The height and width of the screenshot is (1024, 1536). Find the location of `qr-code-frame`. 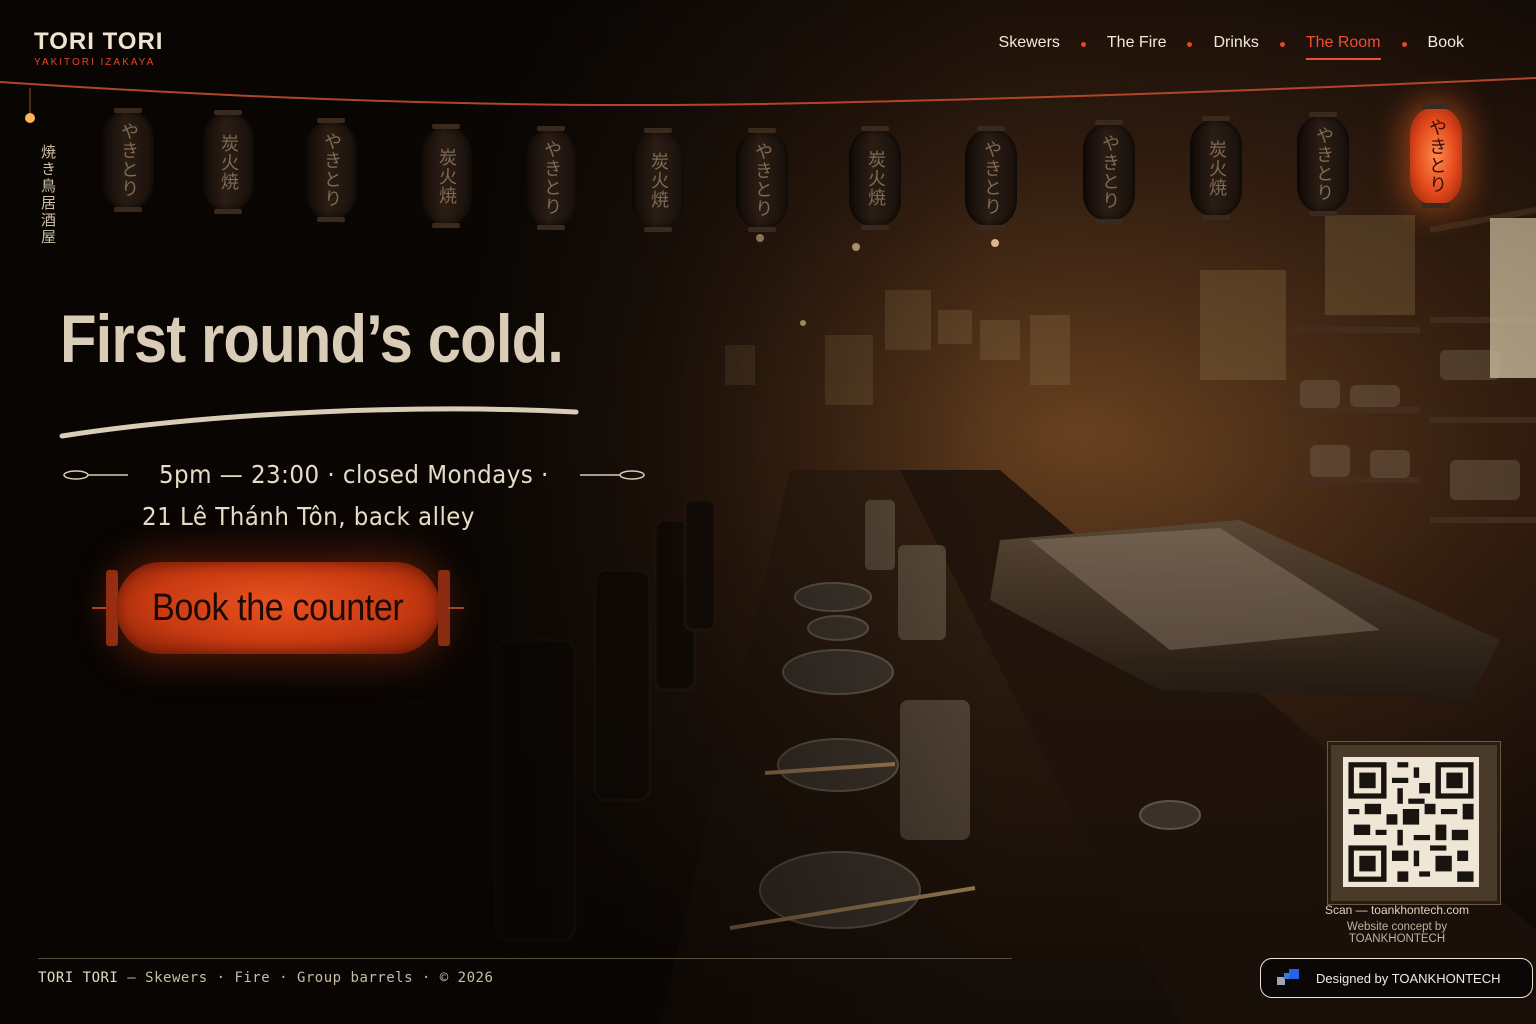

qr-code-frame is located at coordinates (1414, 823).